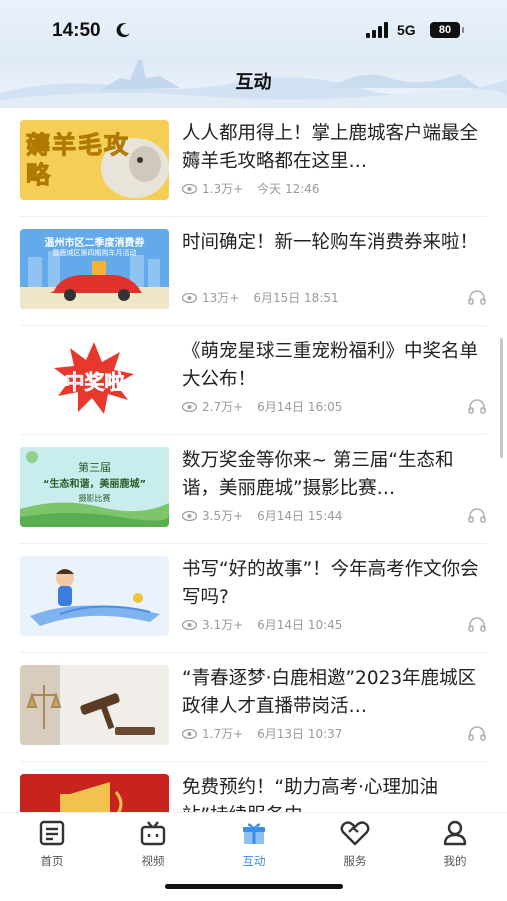 This screenshot has width=507, height=901. What do you see at coordinates (94, 382) in the screenshot?
I see `thumbnail-text: 中奖啦` at bounding box center [94, 382].